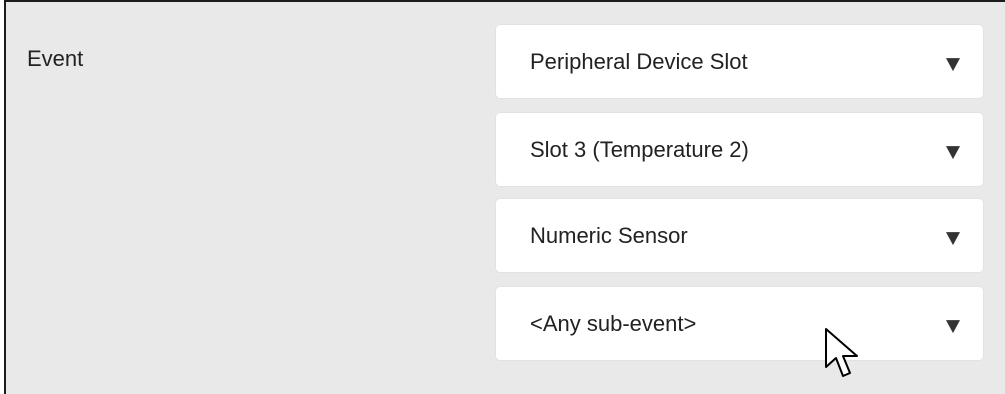 Image resolution: width=1005 pixels, height=394 pixels. I want to click on select-value: <Any sub-event>, so click(613, 323).